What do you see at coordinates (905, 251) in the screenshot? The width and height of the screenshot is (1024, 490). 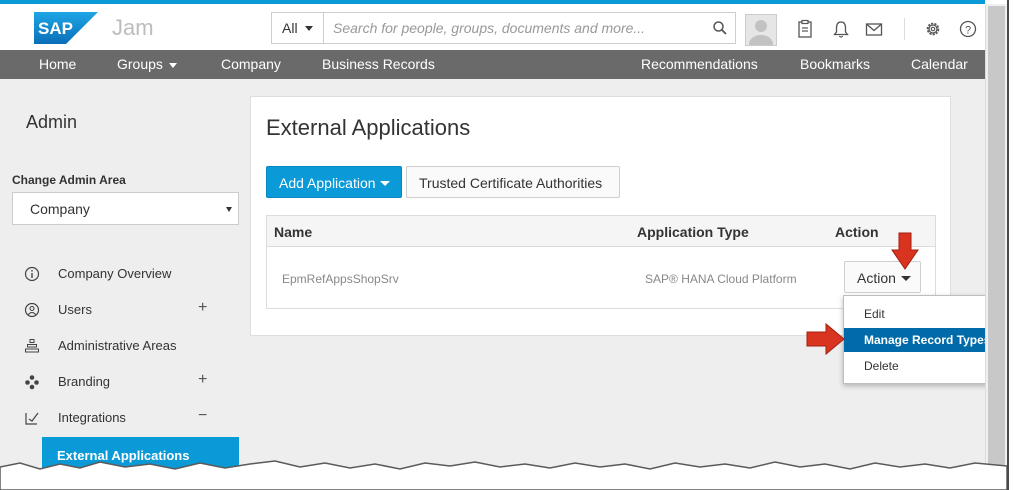 I see `annotation-arrow-down-icon` at bounding box center [905, 251].